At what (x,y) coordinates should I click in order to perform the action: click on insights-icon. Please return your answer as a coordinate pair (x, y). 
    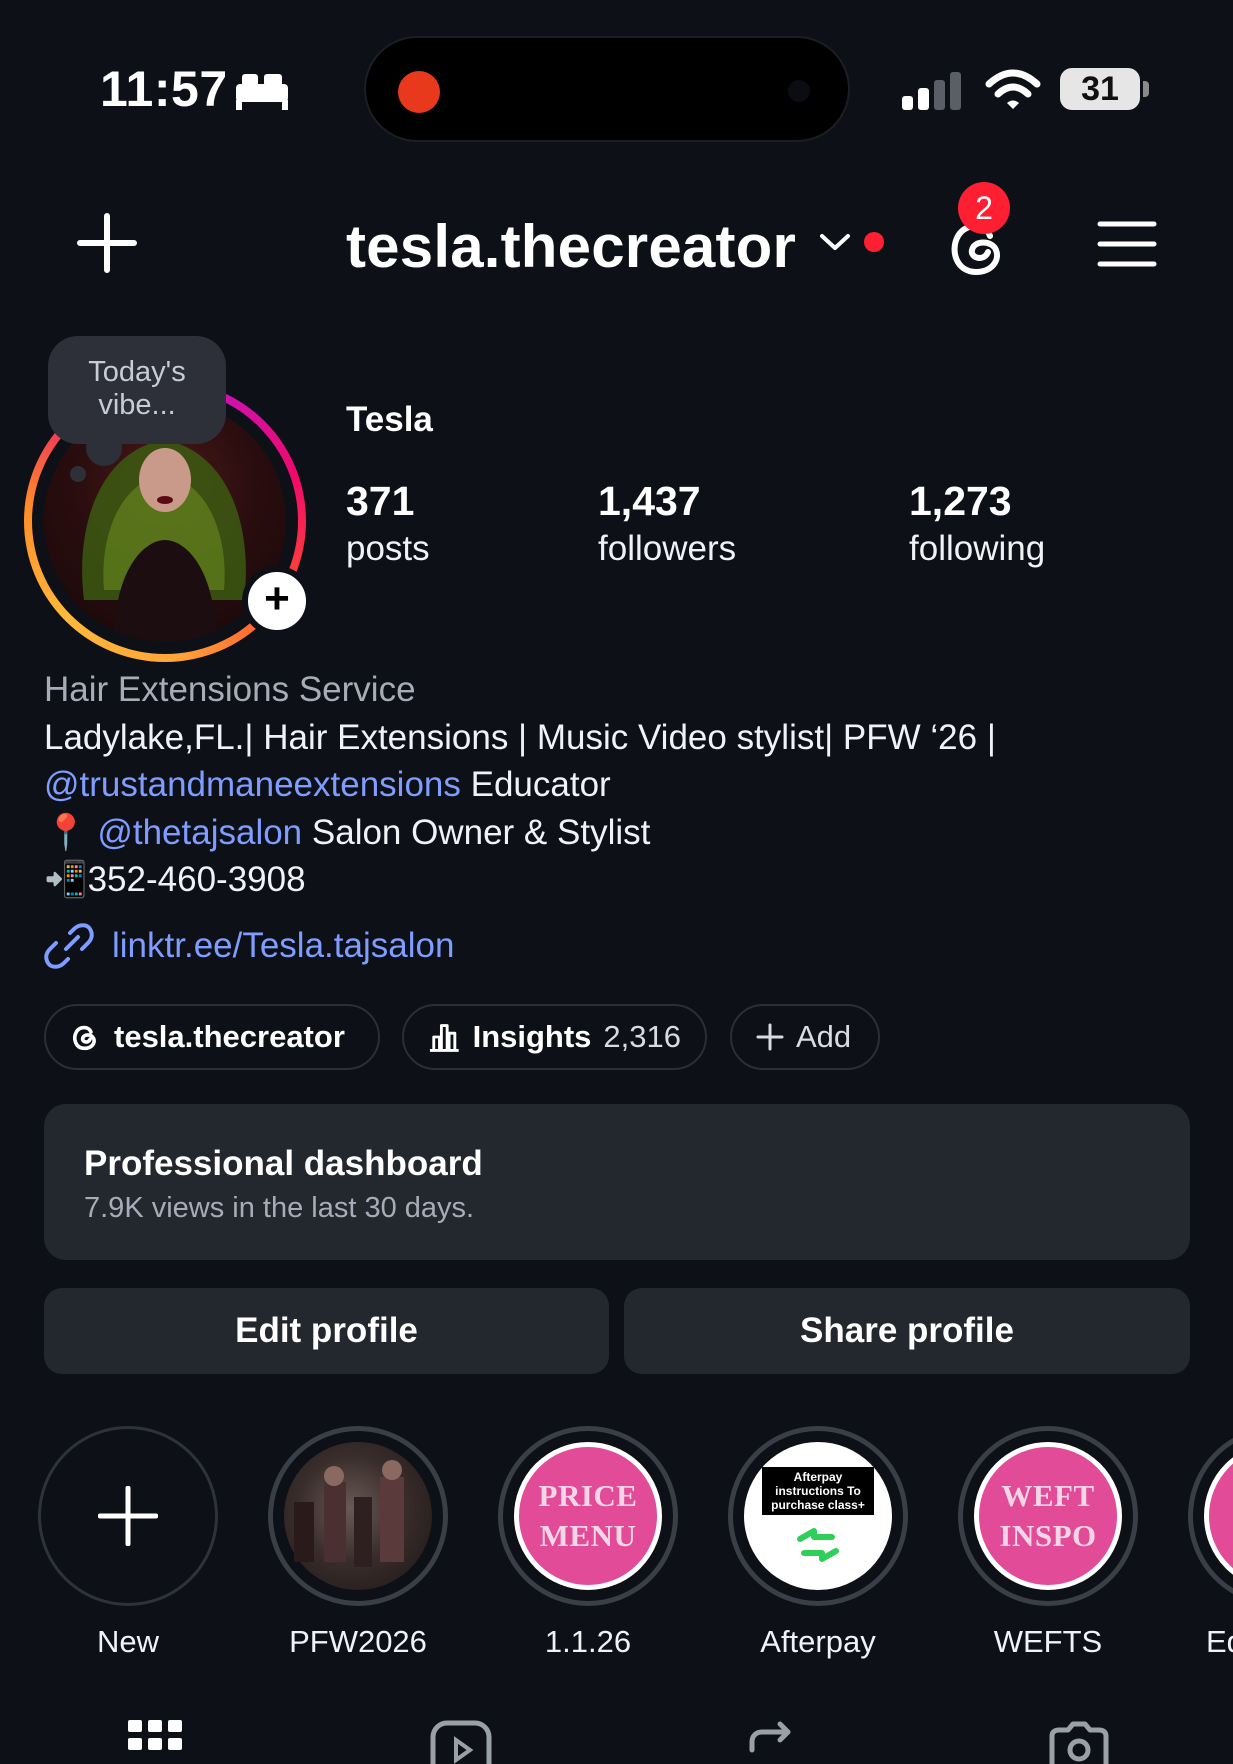
    Looking at the image, I should click on (444, 1038).